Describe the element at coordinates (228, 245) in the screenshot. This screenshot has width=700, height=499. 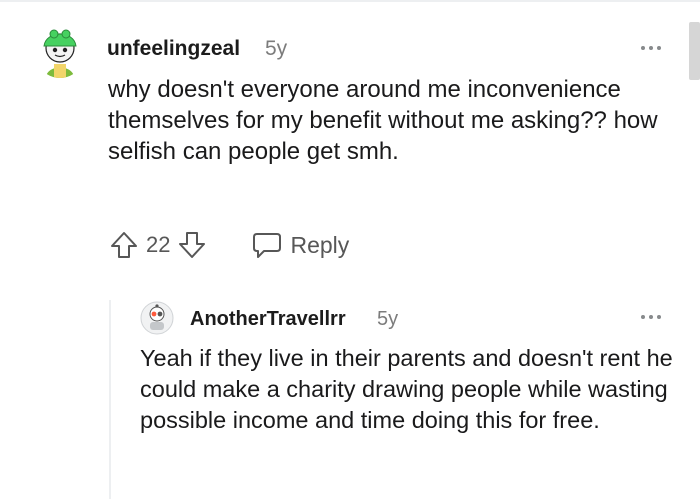
I see `comment-actions: 22 Reply` at that location.